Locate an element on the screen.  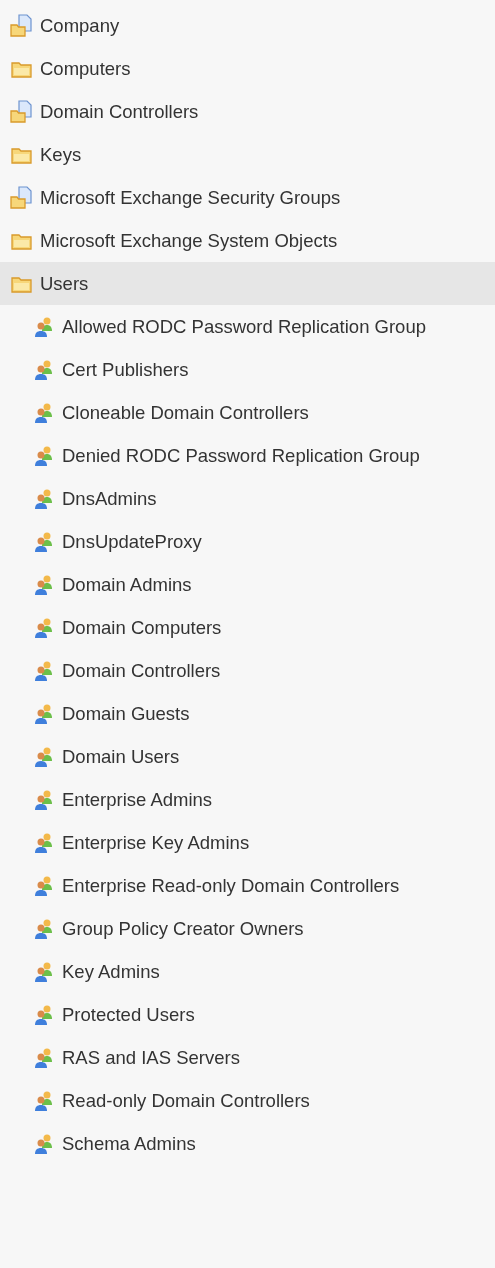
tree-item: Microsoft Exchange System Objects is located at coordinates (247, 240).